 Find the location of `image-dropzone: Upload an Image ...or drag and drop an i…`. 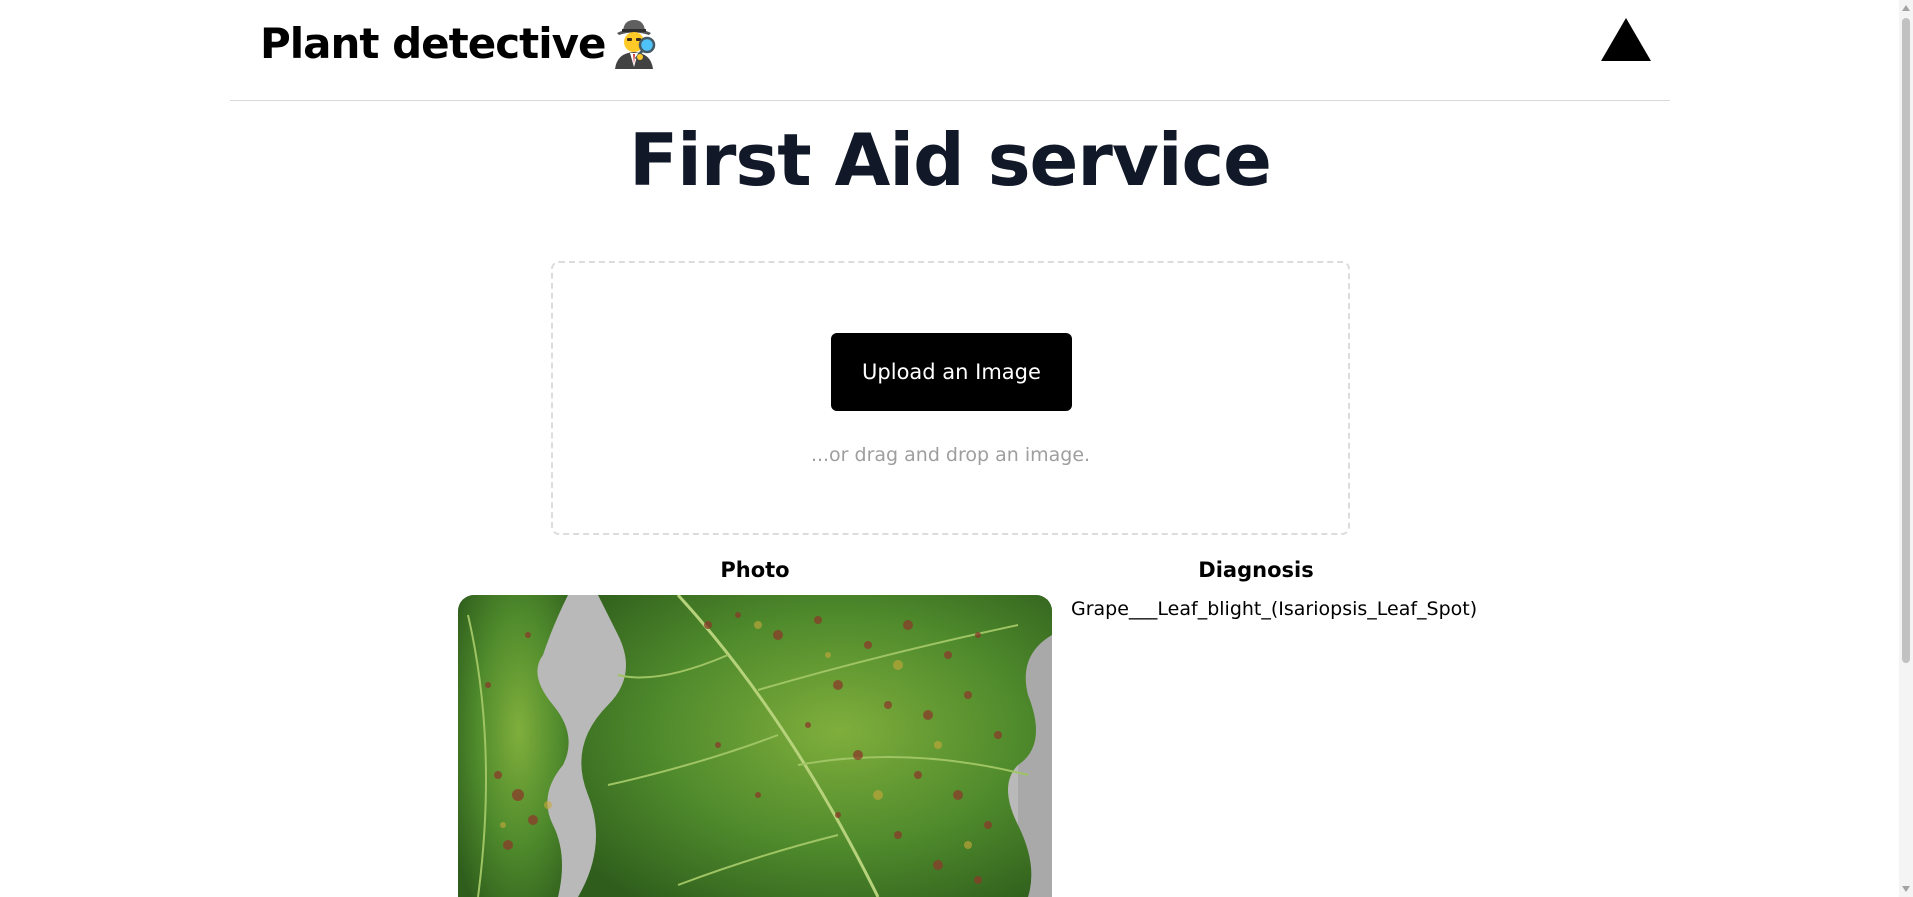

image-dropzone: Upload an Image ...or drag and drop an i… is located at coordinates (950, 398).